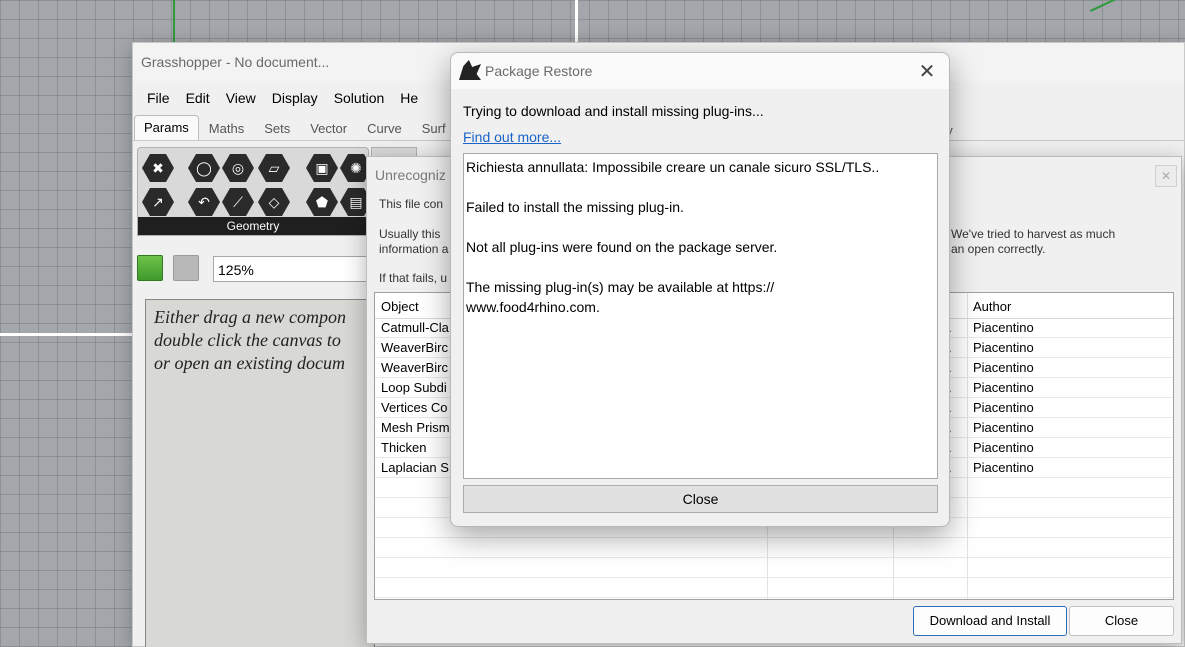 This screenshot has height=647, width=1185. I want to click on point-param-icon: ◇, so click(274, 202).